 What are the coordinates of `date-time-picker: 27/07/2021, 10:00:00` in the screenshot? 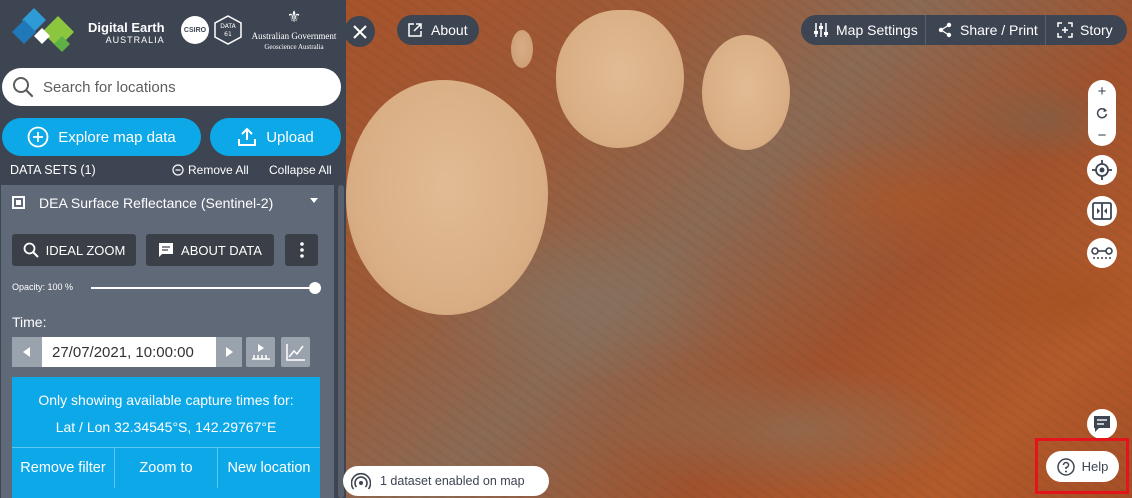 It's located at (127, 352).